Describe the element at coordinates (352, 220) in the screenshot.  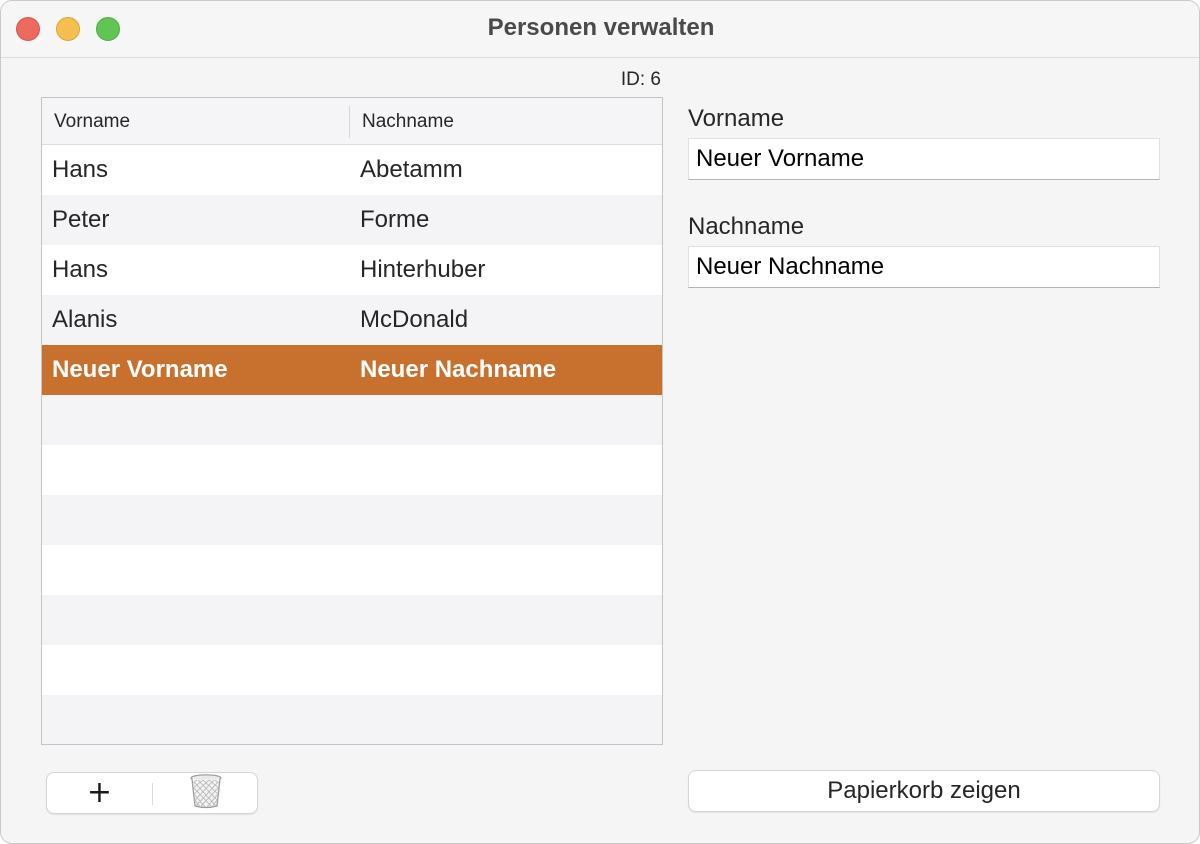
I see `table-row: Peter Forme` at that location.